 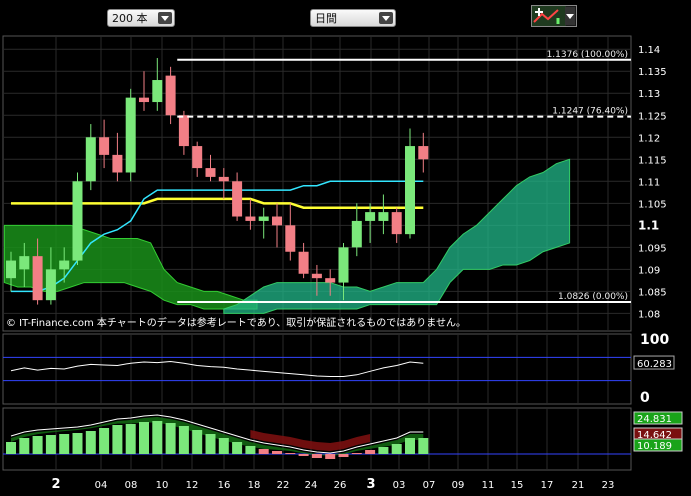 I want to click on rsi-tick-100: 100, so click(x=654, y=340).